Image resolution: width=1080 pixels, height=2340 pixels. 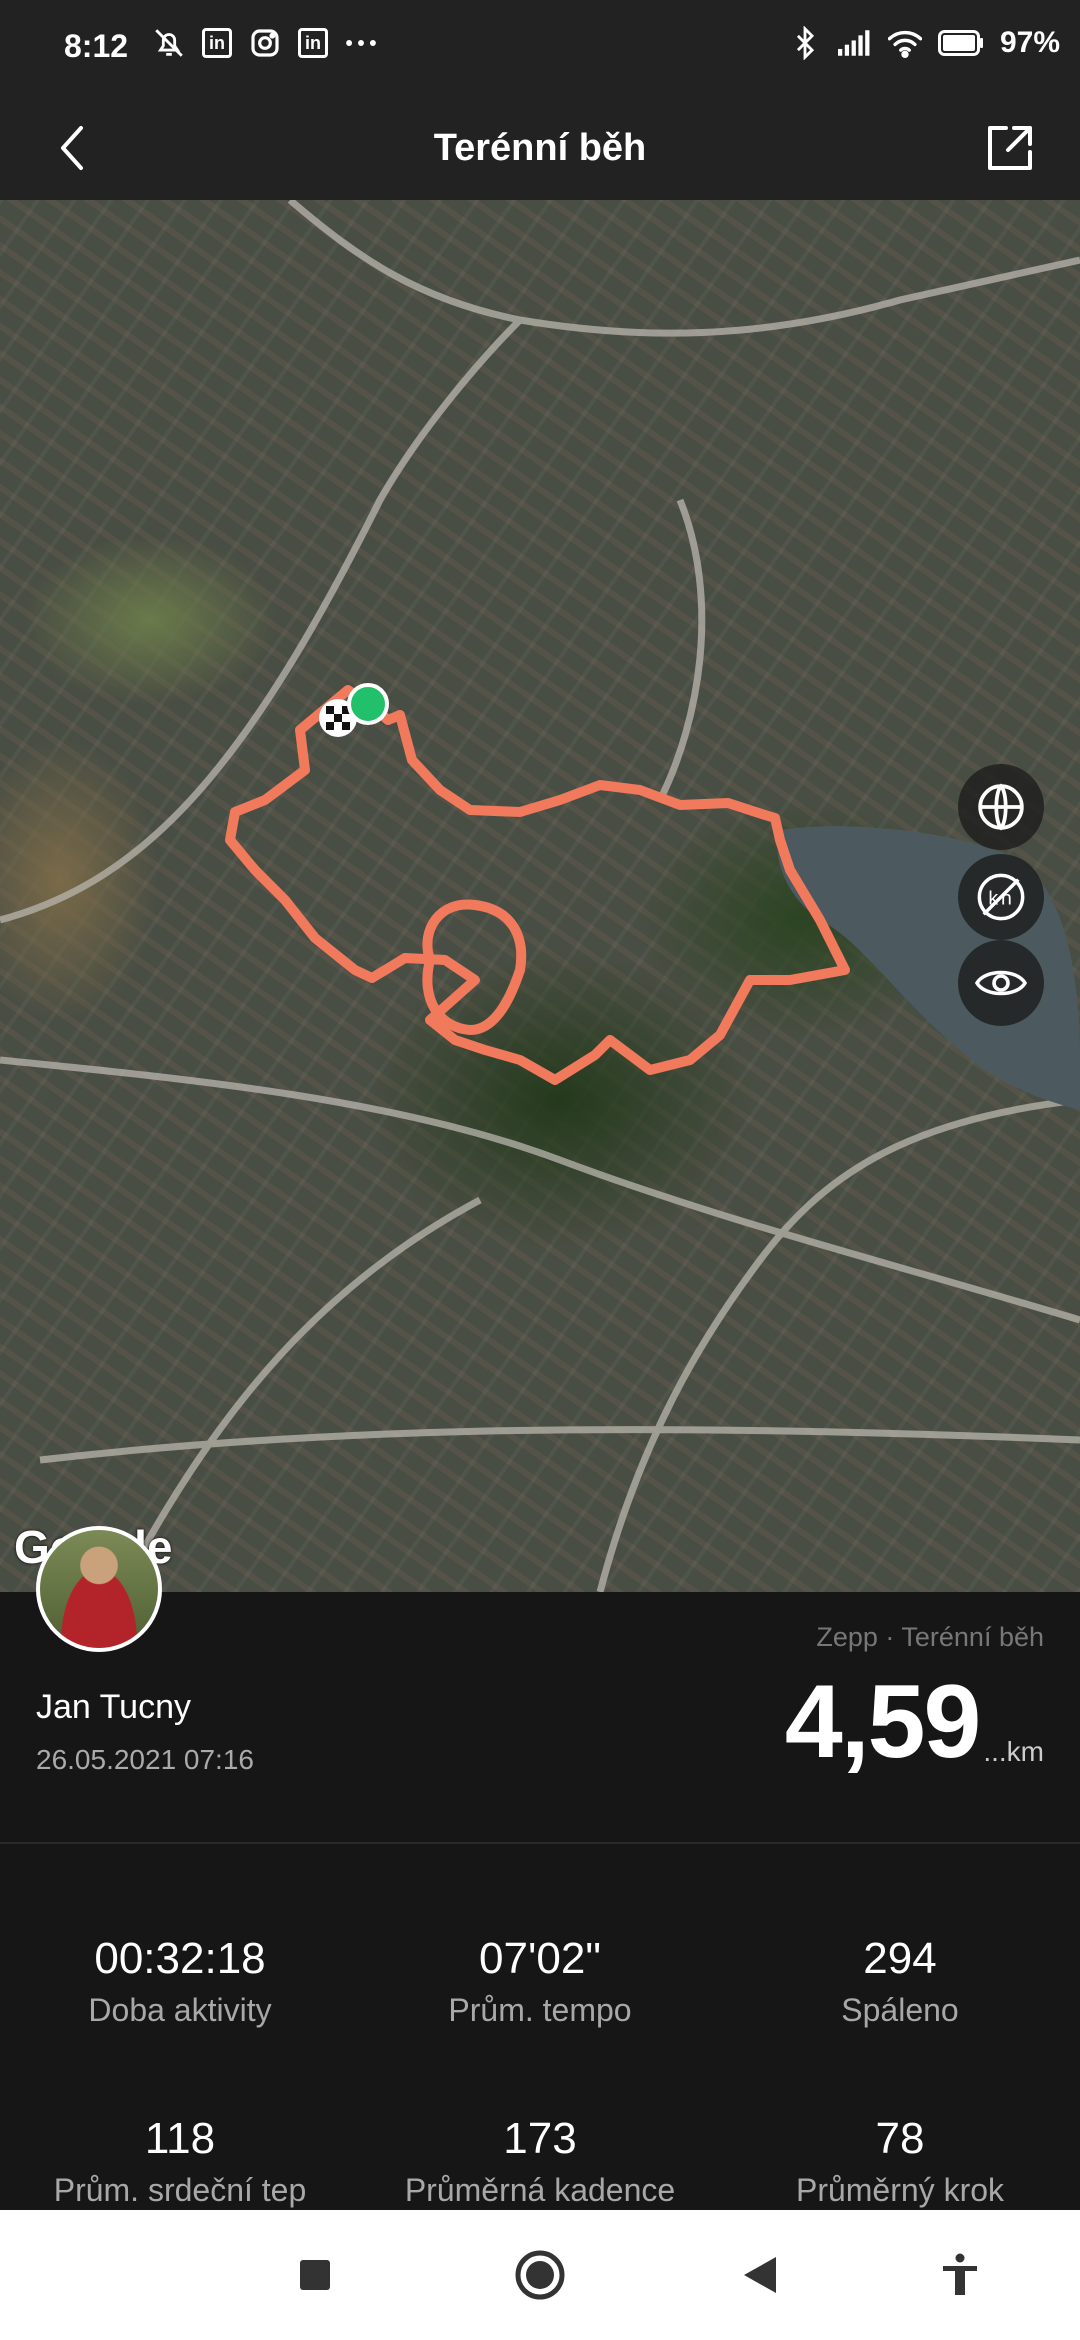 I want to click on share-external-icon, so click(x=1010, y=148).